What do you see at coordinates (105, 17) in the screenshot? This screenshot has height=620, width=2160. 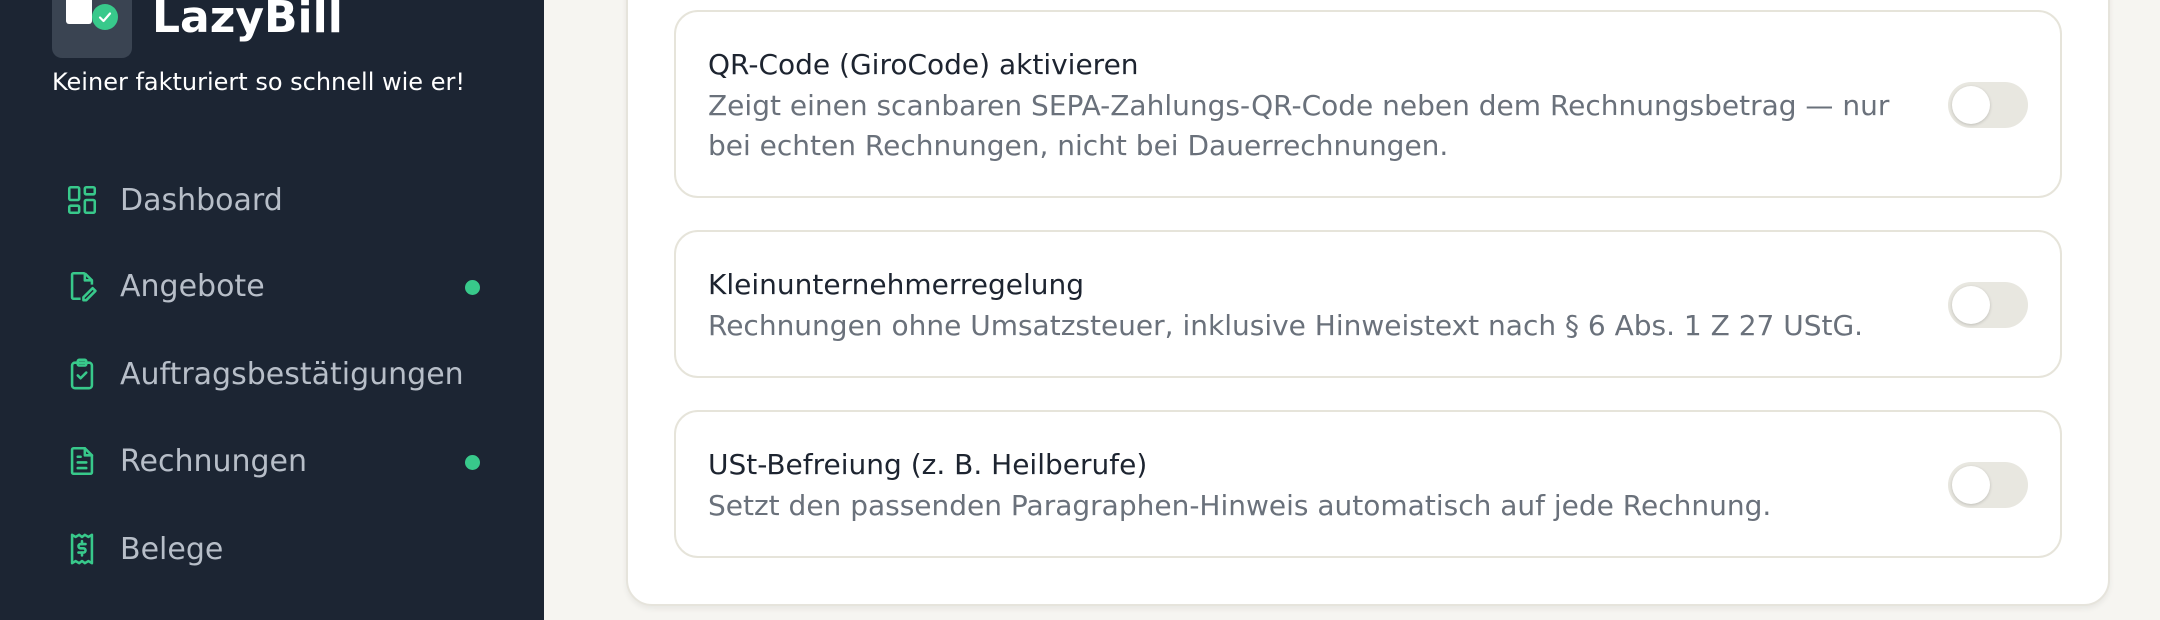 I see `check-badge-icon` at bounding box center [105, 17].